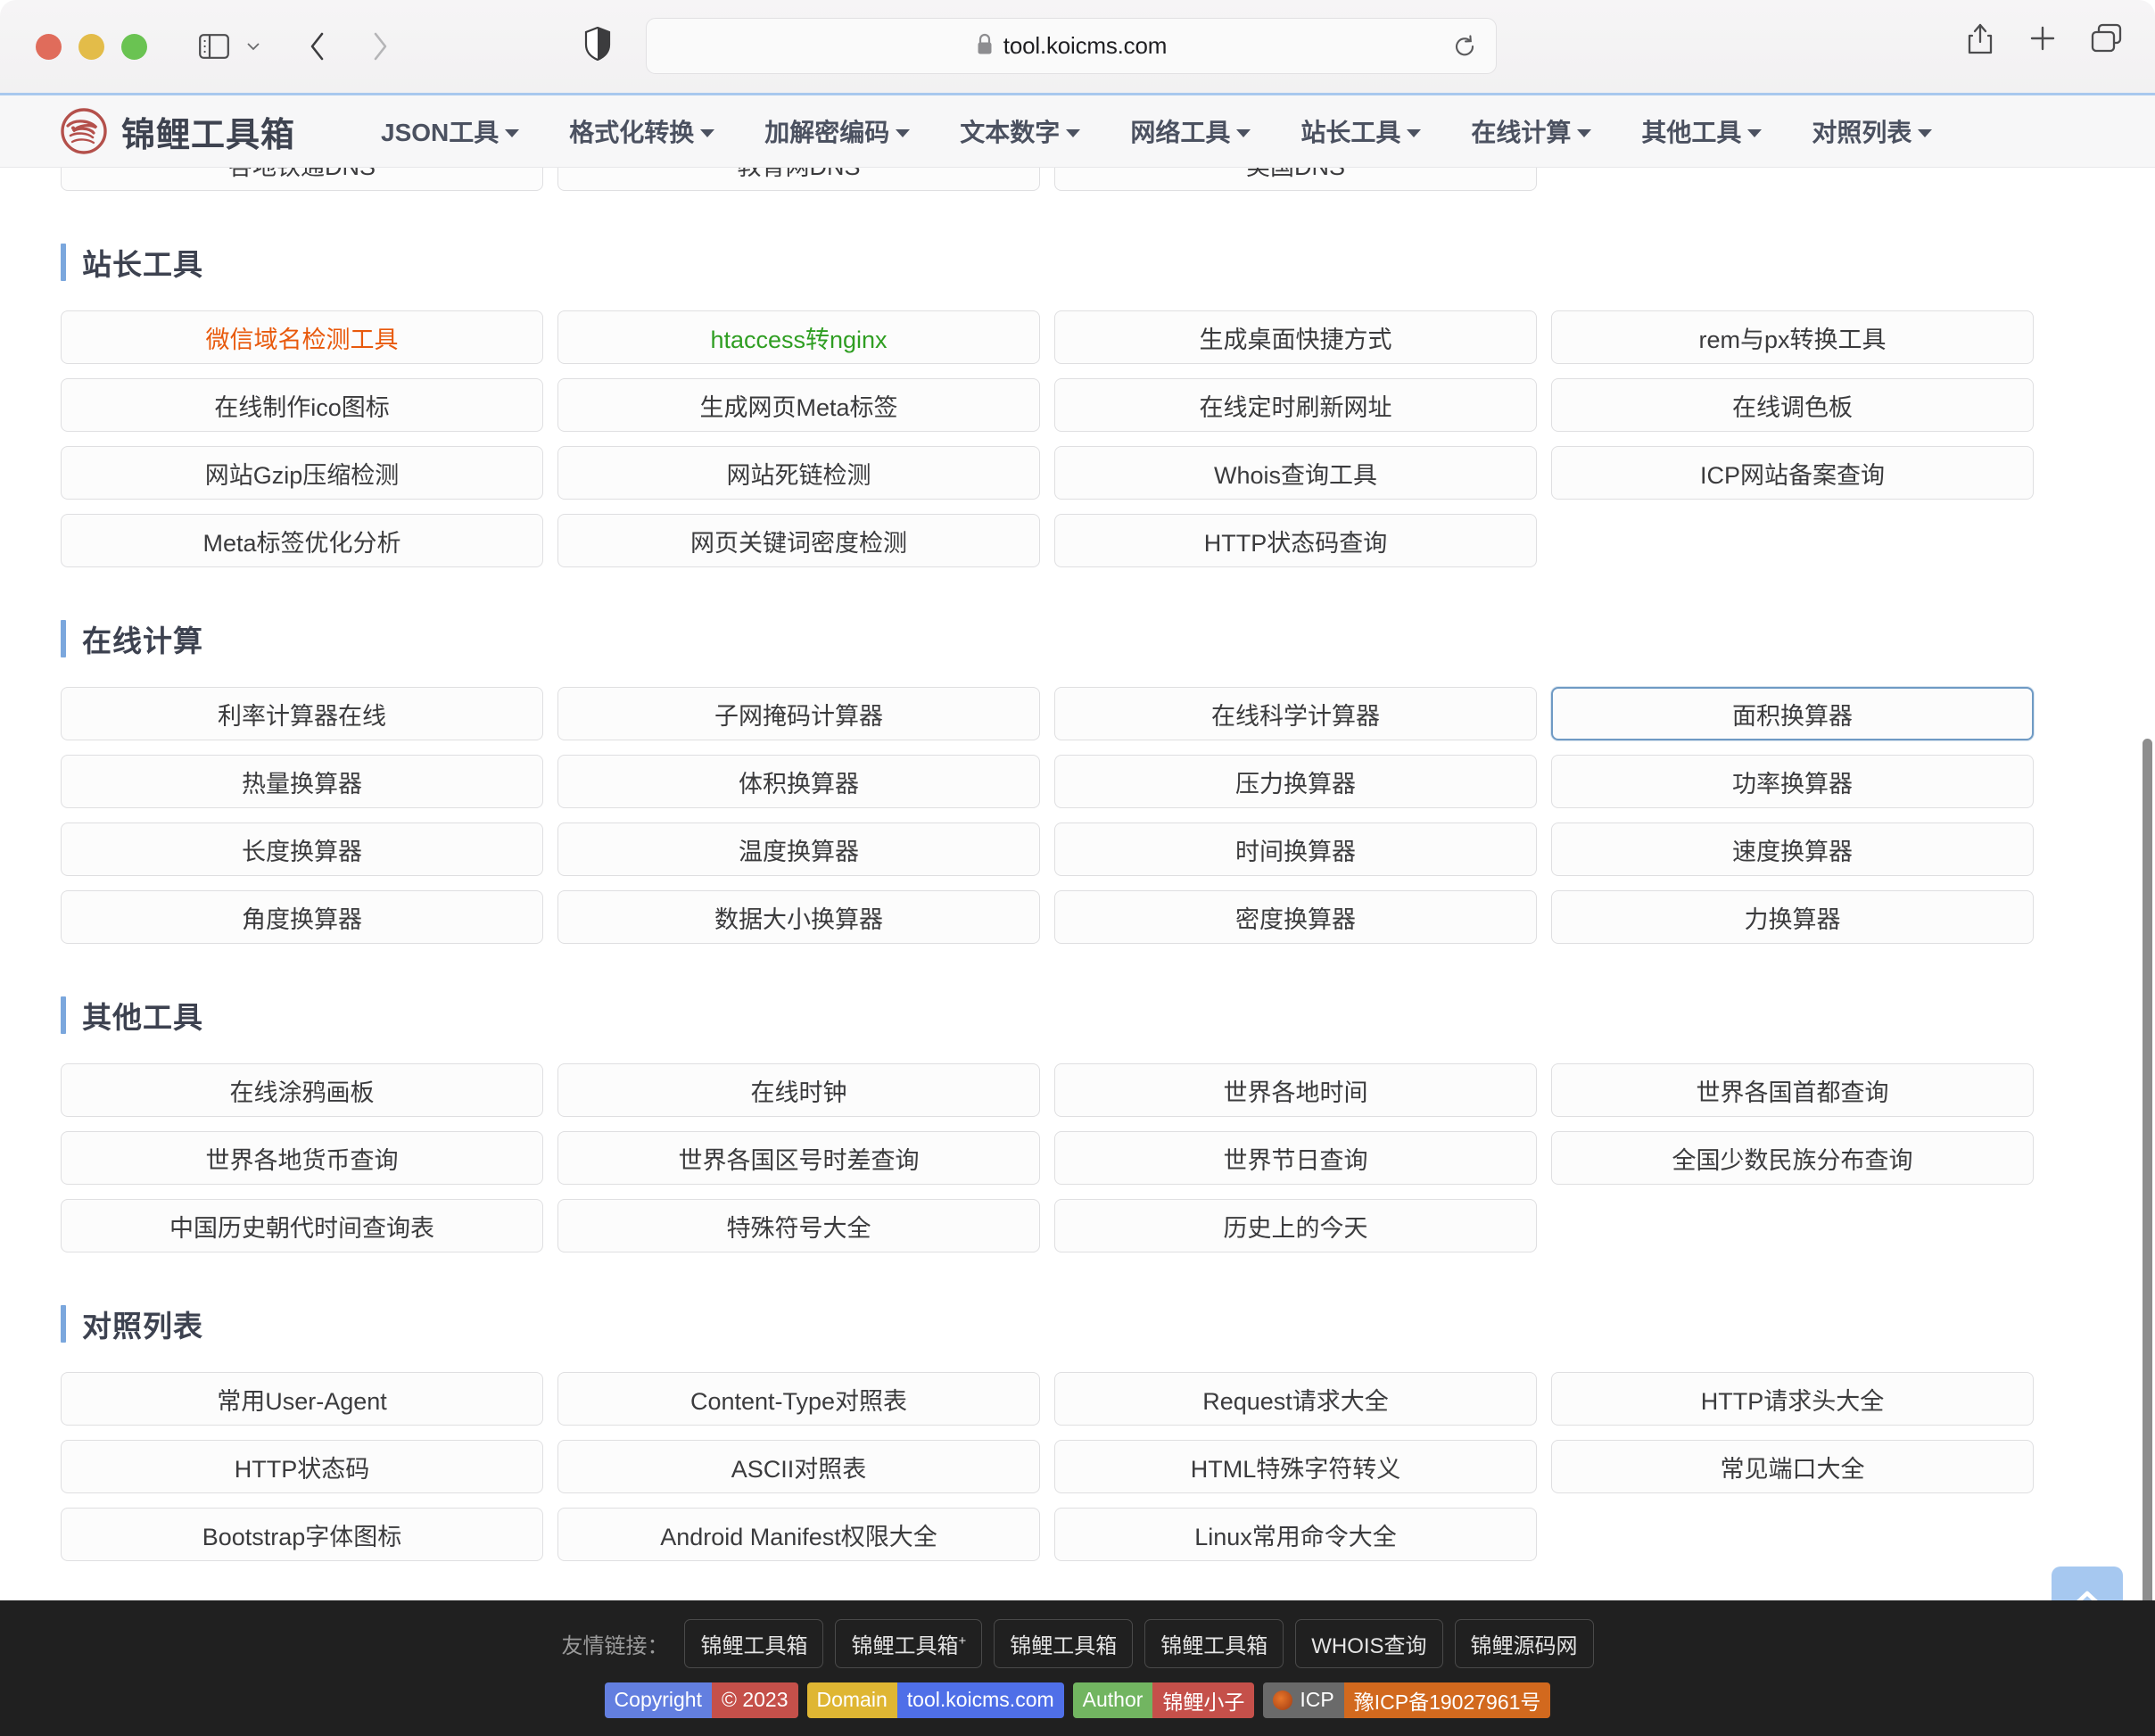 The image size is (2155, 1736). What do you see at coordinates (1071, 46) in the screenshot?
I see `address-bar: tool.koicms.com` at bounding box center [1071, 46].